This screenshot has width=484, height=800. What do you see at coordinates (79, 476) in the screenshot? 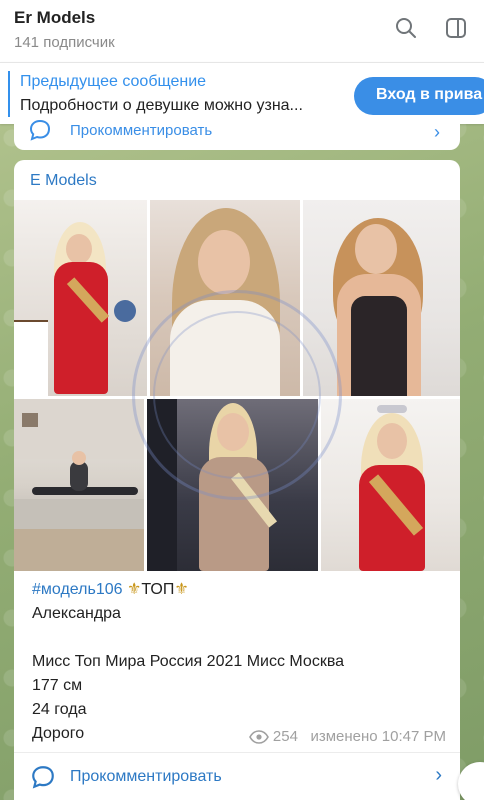
I see `figure-torso` at bounding box center [79, 476].